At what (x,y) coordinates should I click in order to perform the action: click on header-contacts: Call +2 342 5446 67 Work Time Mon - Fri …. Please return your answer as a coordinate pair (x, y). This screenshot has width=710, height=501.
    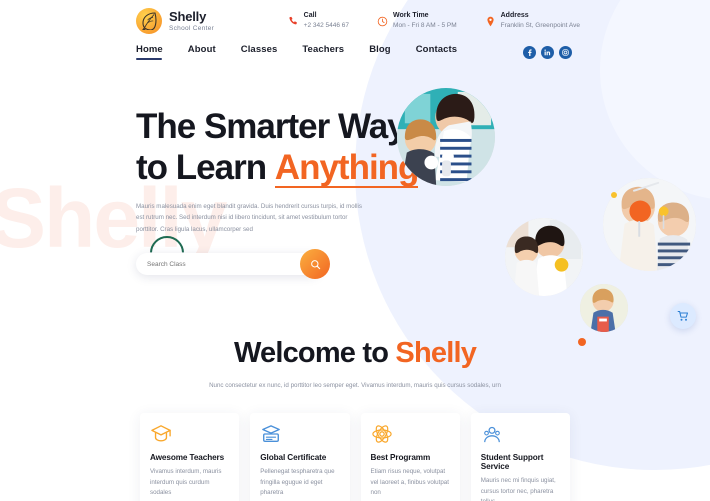
    Looking at the image, I should click on (489, 21).